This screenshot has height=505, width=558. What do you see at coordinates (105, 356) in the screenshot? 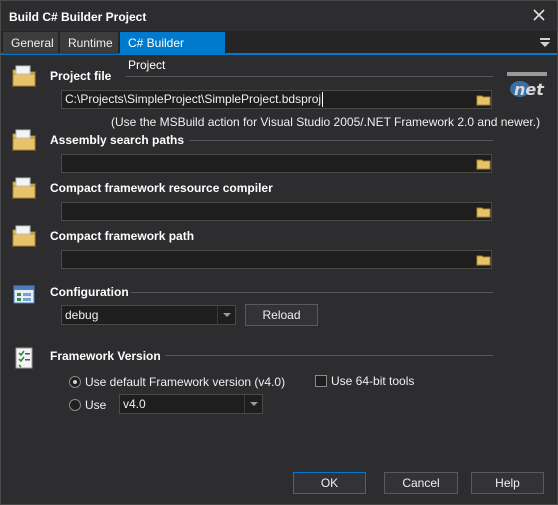
I see `framework-version-heading: Framework Version` at bounding box center [105, 356].